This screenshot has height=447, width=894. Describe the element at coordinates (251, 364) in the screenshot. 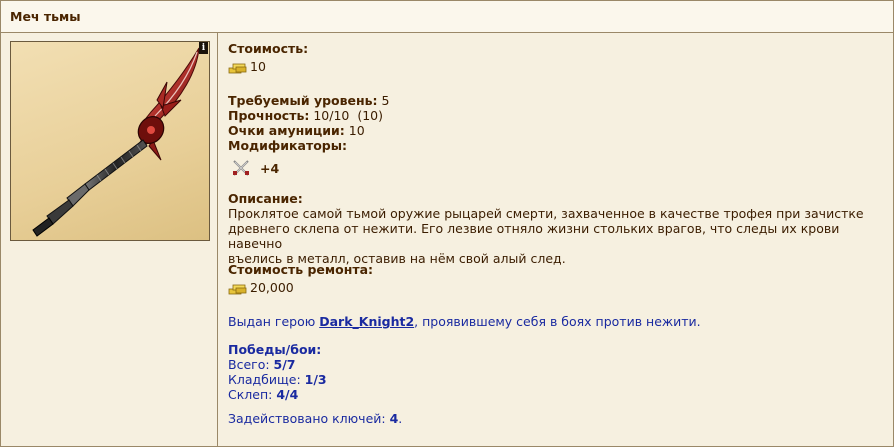

I see `stats-total-label: Всего:` at that location.